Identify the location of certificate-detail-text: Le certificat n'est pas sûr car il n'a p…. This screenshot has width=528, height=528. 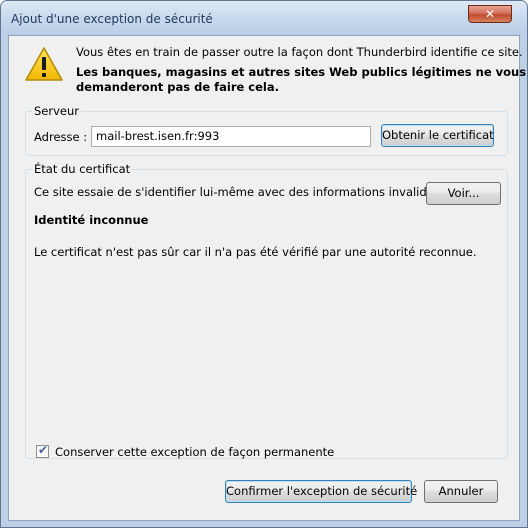
(255, 252).